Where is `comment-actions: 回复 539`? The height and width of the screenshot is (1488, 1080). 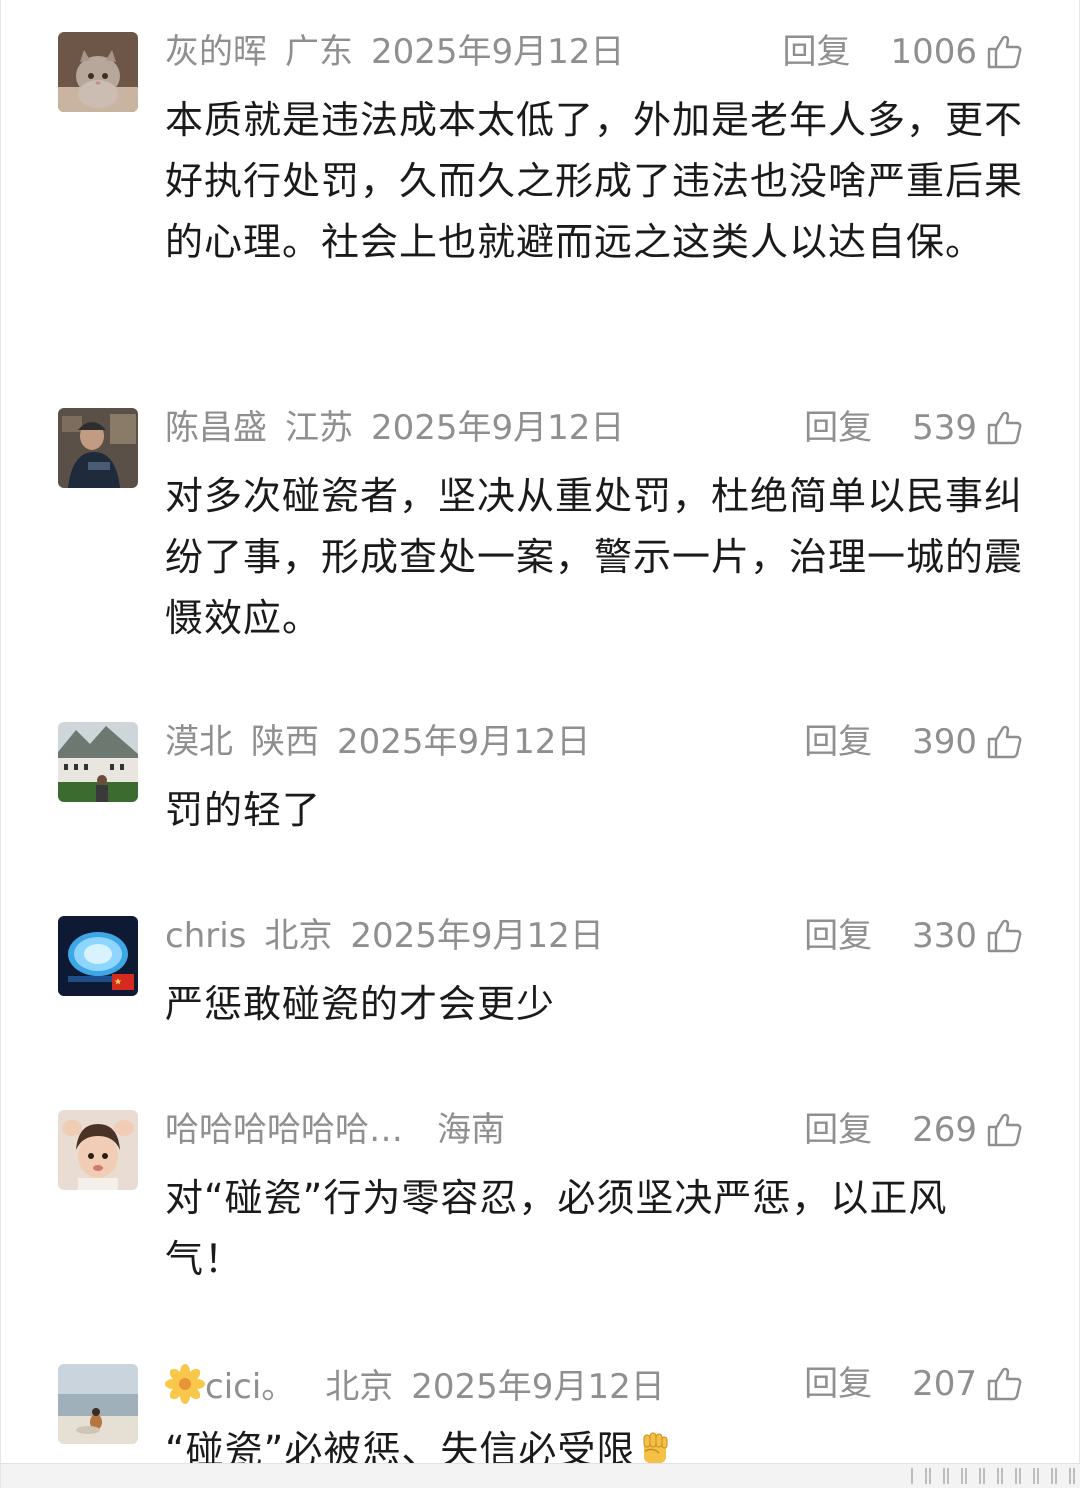 comment-actions: 回复 539 is located at coordinates (913, 428).